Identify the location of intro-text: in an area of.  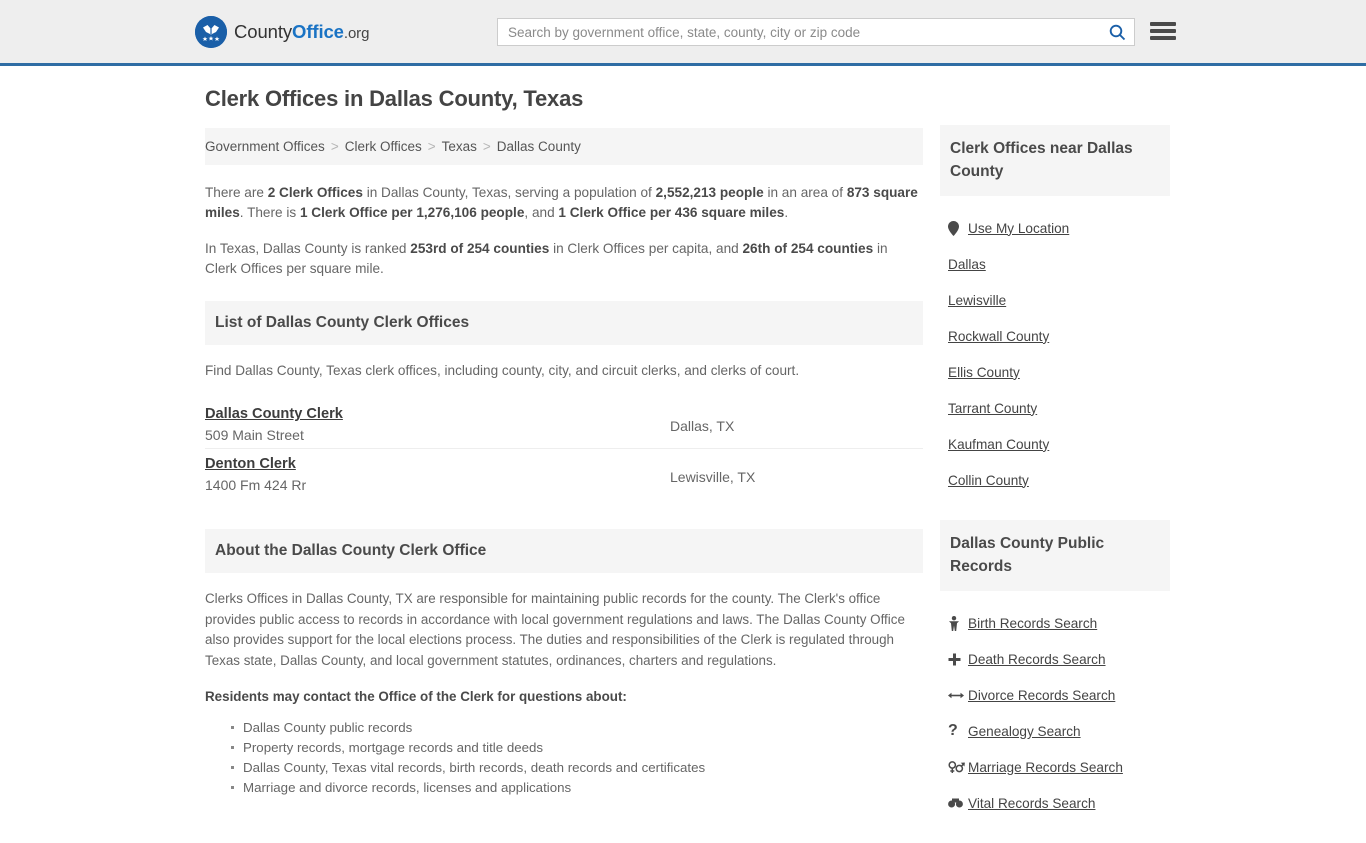
(805, 192).